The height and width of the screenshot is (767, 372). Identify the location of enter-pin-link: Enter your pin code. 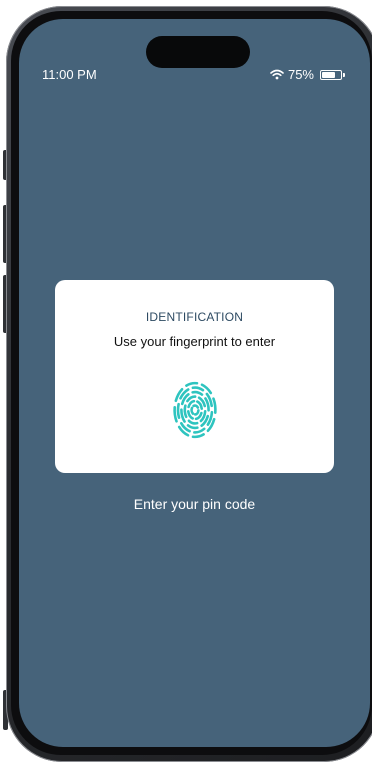
(194, 504).